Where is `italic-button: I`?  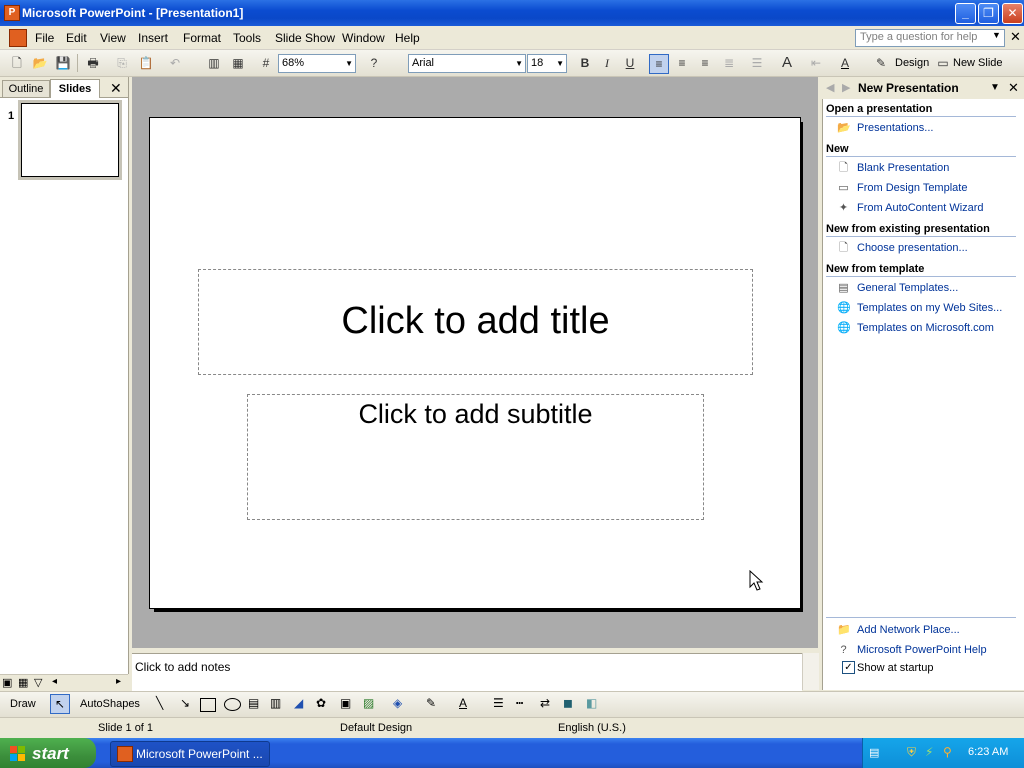 italic-button: I is located at coordinates (607, 63).